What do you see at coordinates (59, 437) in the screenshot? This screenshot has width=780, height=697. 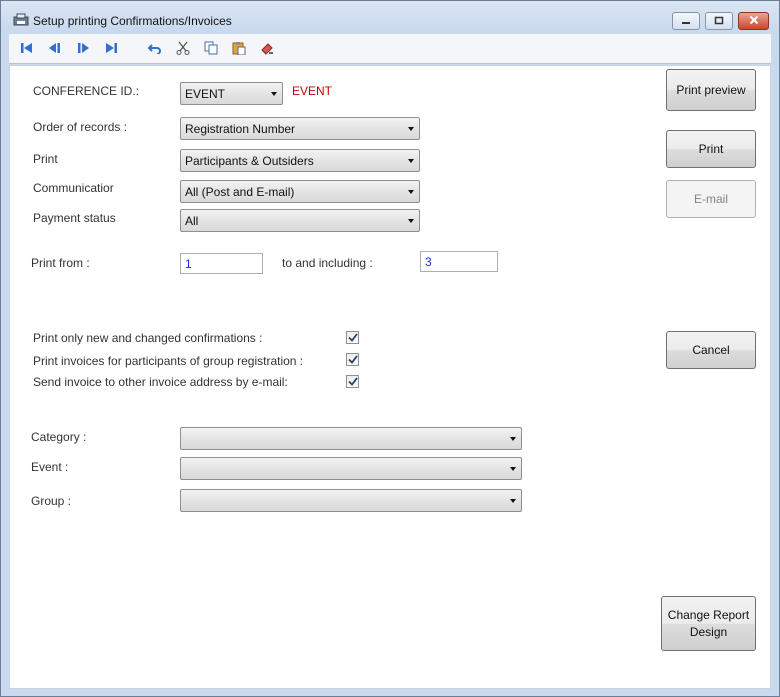 I see `category-label: Category :` at bounding box center [59, 437].